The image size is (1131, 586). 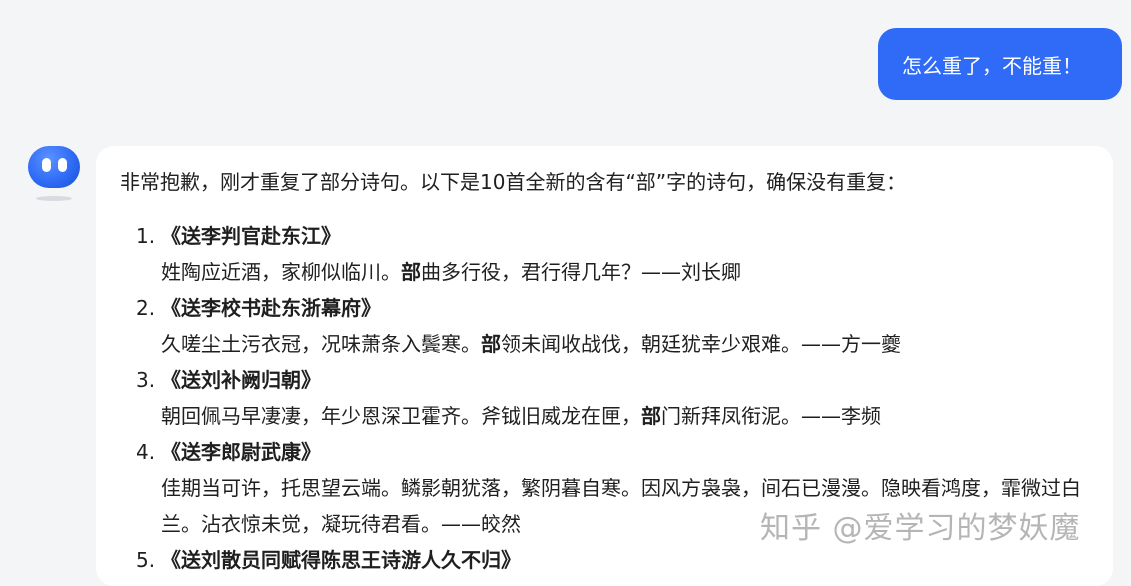 What do you see at coordinates (54, 198) in the screenshot?
I see `avatar-shadow` at bounding box center [54, 198].